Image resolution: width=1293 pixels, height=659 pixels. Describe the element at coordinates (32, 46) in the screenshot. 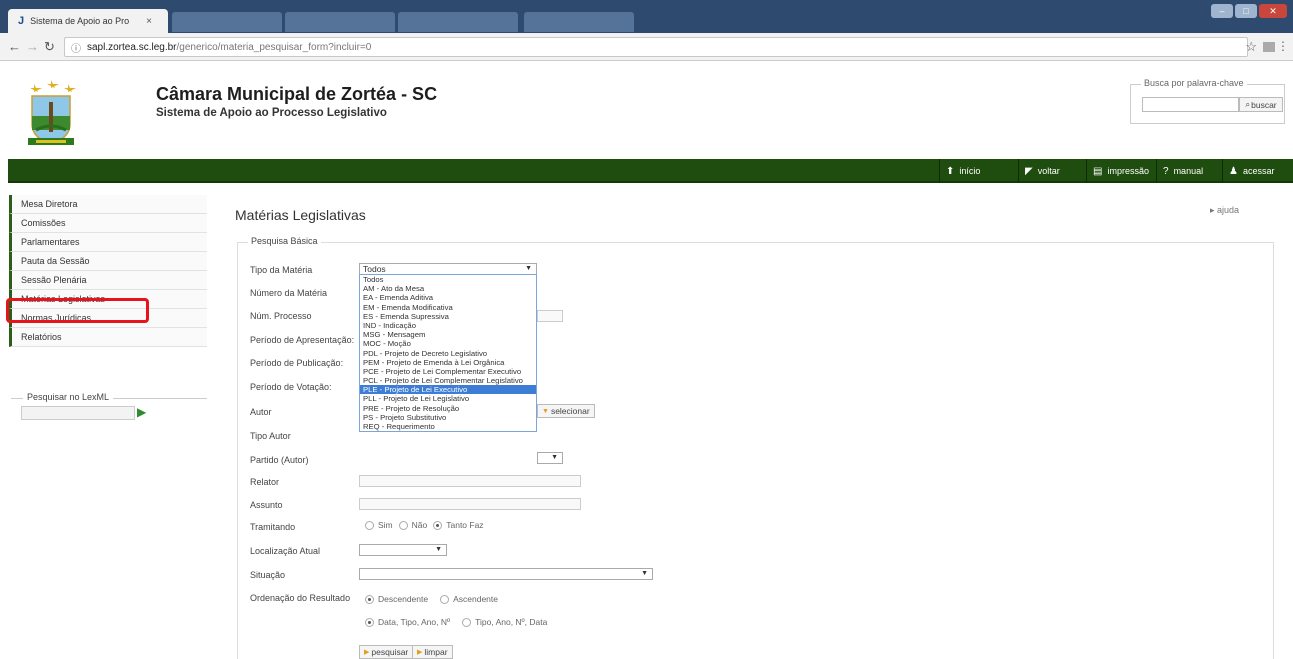

I see `forward-icon: →` at that location.